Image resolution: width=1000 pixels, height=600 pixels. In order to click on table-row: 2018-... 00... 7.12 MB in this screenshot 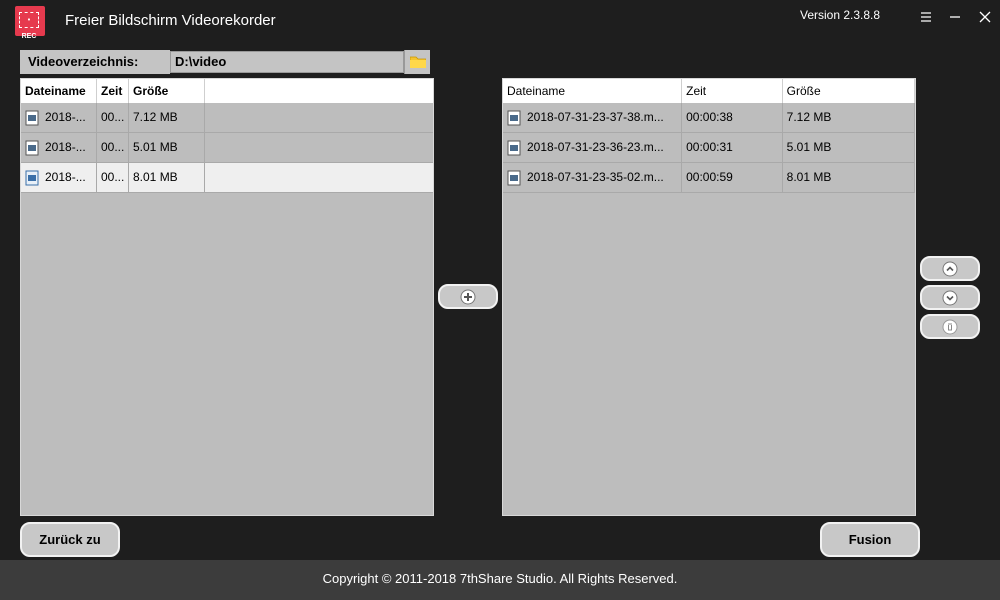, I will do `click(227, 118)`.